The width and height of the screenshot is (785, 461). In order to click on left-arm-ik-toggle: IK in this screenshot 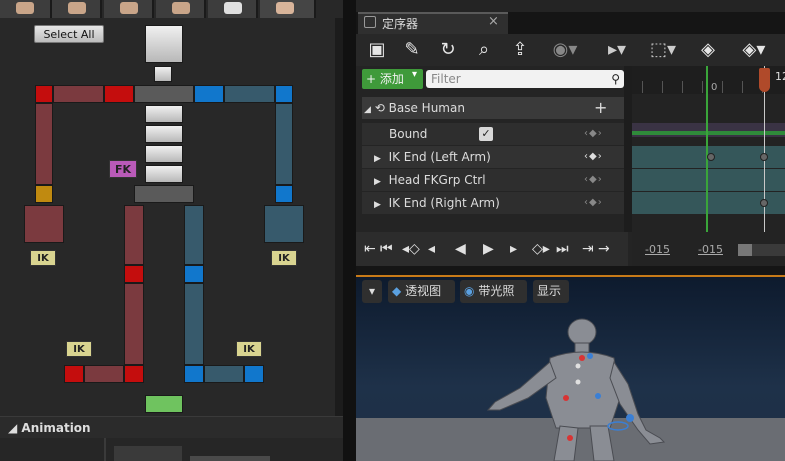, I will do `click(43, 258)`.